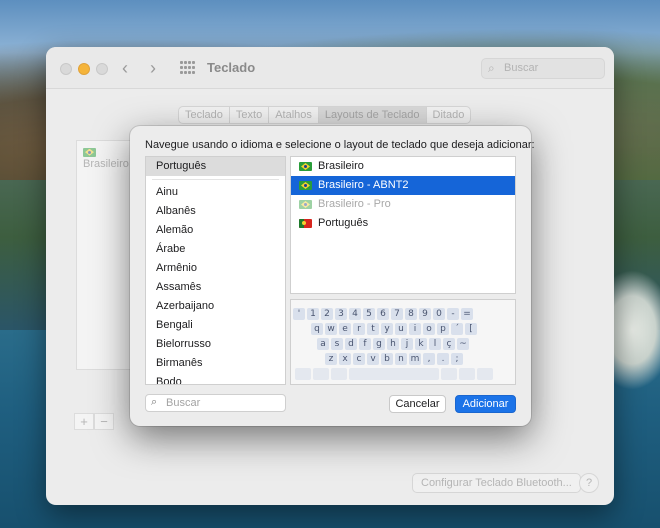 The width and height of the screenshot is (660, 528). Describe the element at coordinates (401, 329) in the screenshot. I see `keyboard-key: u` at that location.